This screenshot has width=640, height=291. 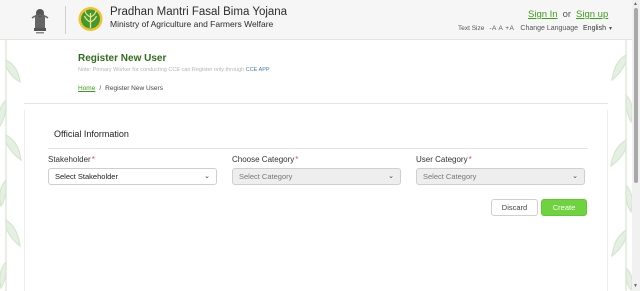 I want to click on scroll-down-icon: ▼, so click(x=635, y=286).